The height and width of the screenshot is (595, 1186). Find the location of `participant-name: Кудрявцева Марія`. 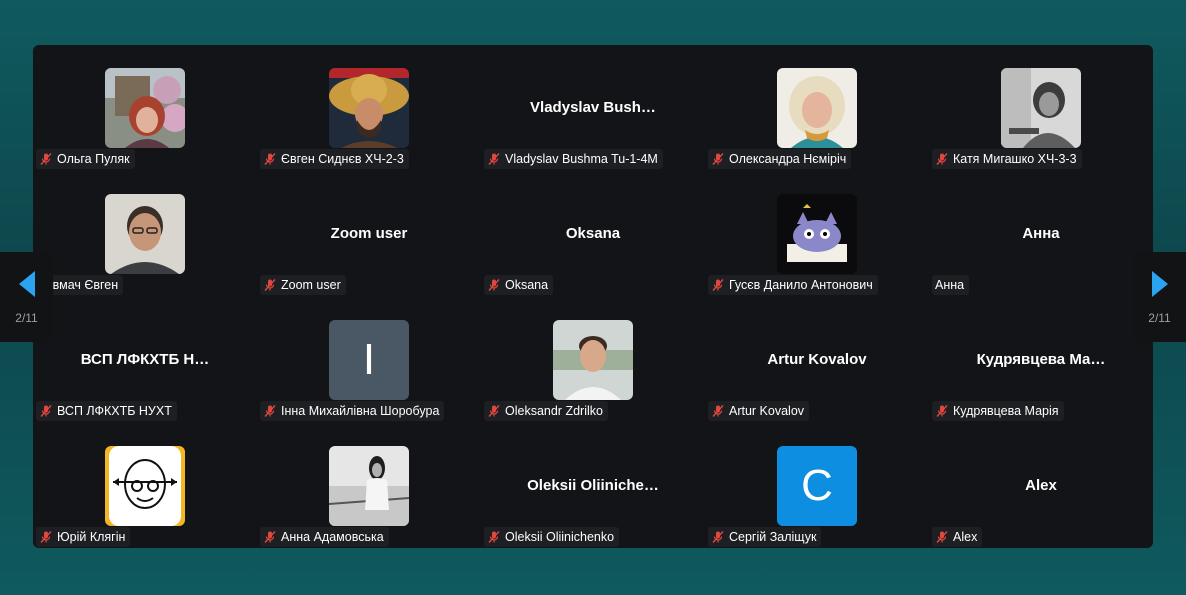

participant-name: Кудрявцева Марія is located at coordinates (1006, 411).